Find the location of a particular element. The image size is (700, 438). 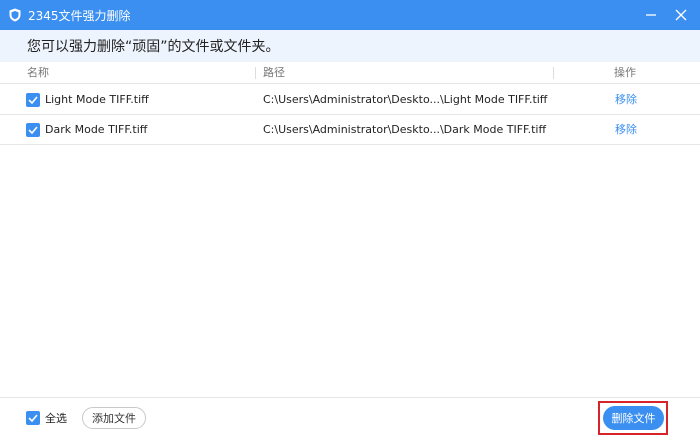

subheader: 您可以强力删除“顽固”的文件或文件夹。 is located at coordinates (350, 46).